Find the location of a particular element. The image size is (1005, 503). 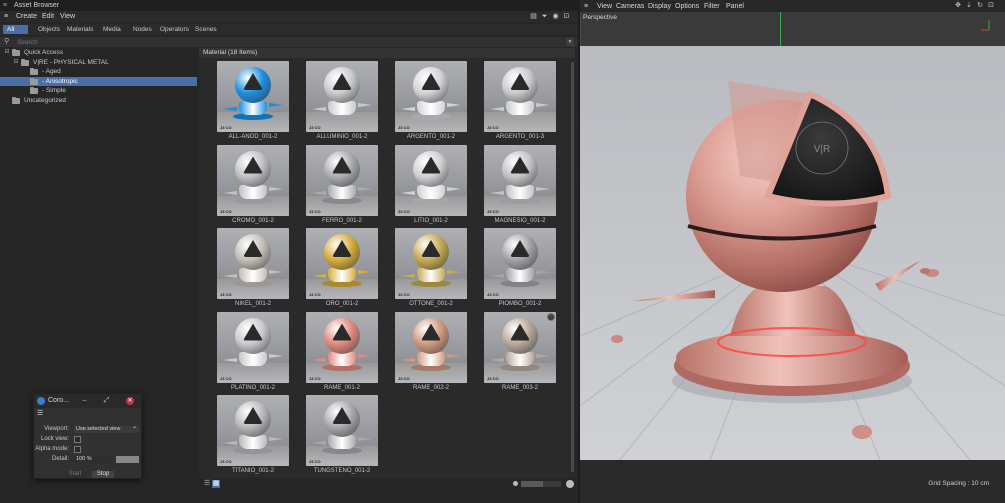

viewport-camera-label: Perspective is located at coordinates (600, 18).